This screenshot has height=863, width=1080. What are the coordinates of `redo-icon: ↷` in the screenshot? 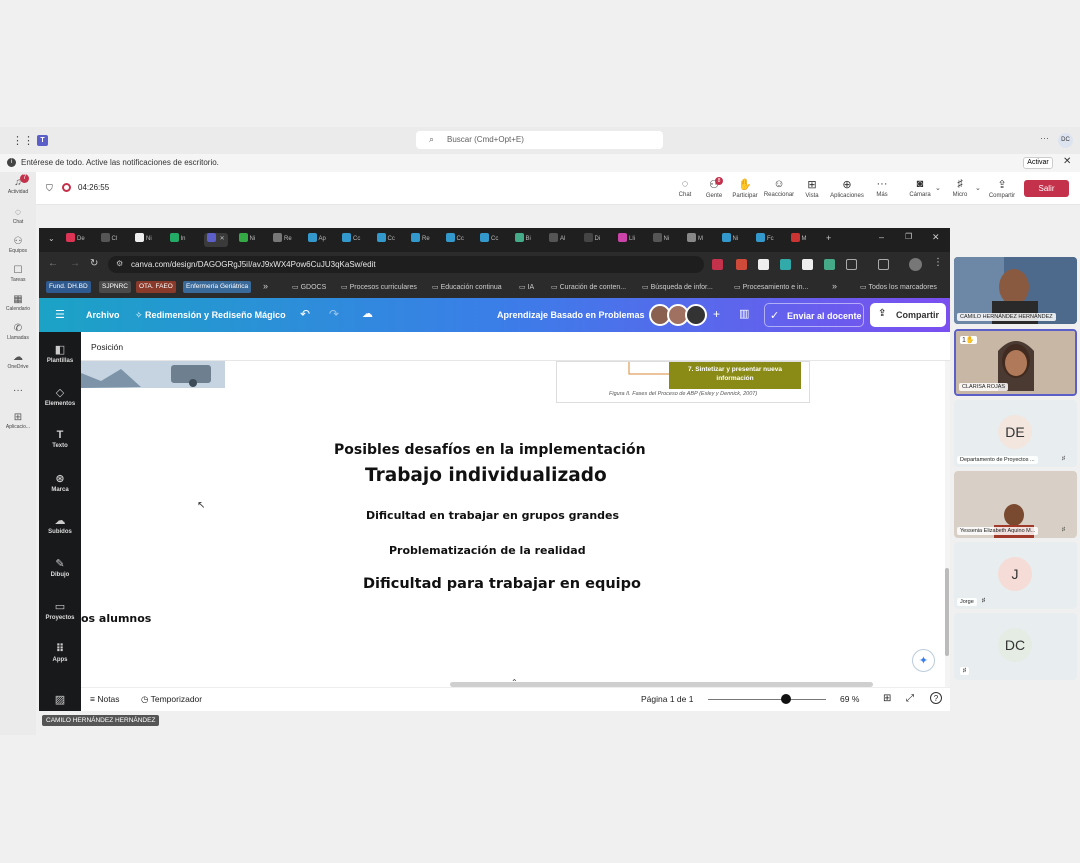 It's located at (334, 314).